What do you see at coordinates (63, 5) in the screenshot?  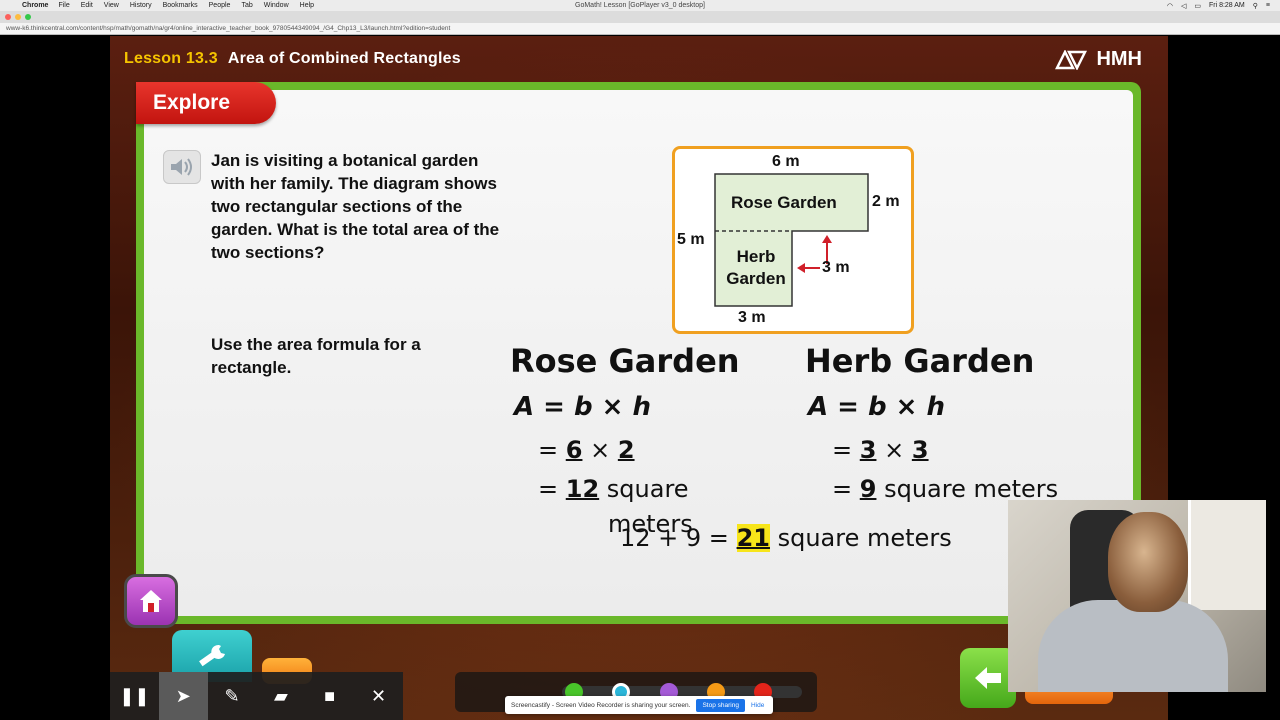 I see `menu-file: File` at bounding box center [63, 5].